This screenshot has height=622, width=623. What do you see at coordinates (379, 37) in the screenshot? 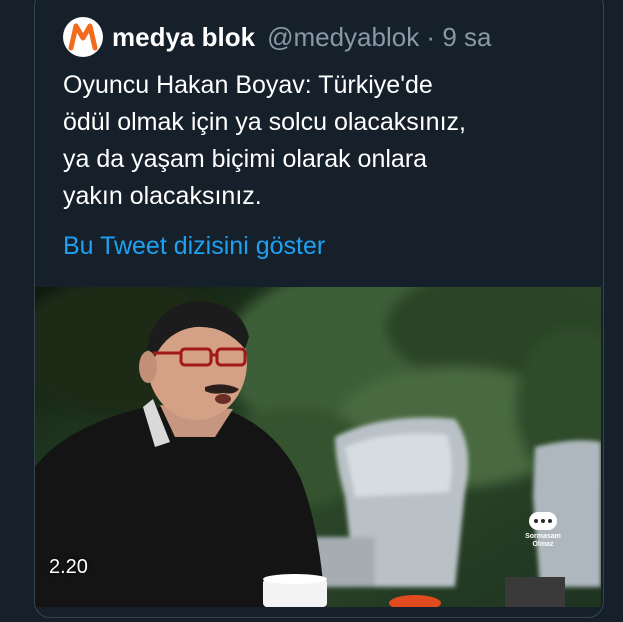
I see `author-handle: @medyablok · 9 sa` at bounding box center [379, 37].